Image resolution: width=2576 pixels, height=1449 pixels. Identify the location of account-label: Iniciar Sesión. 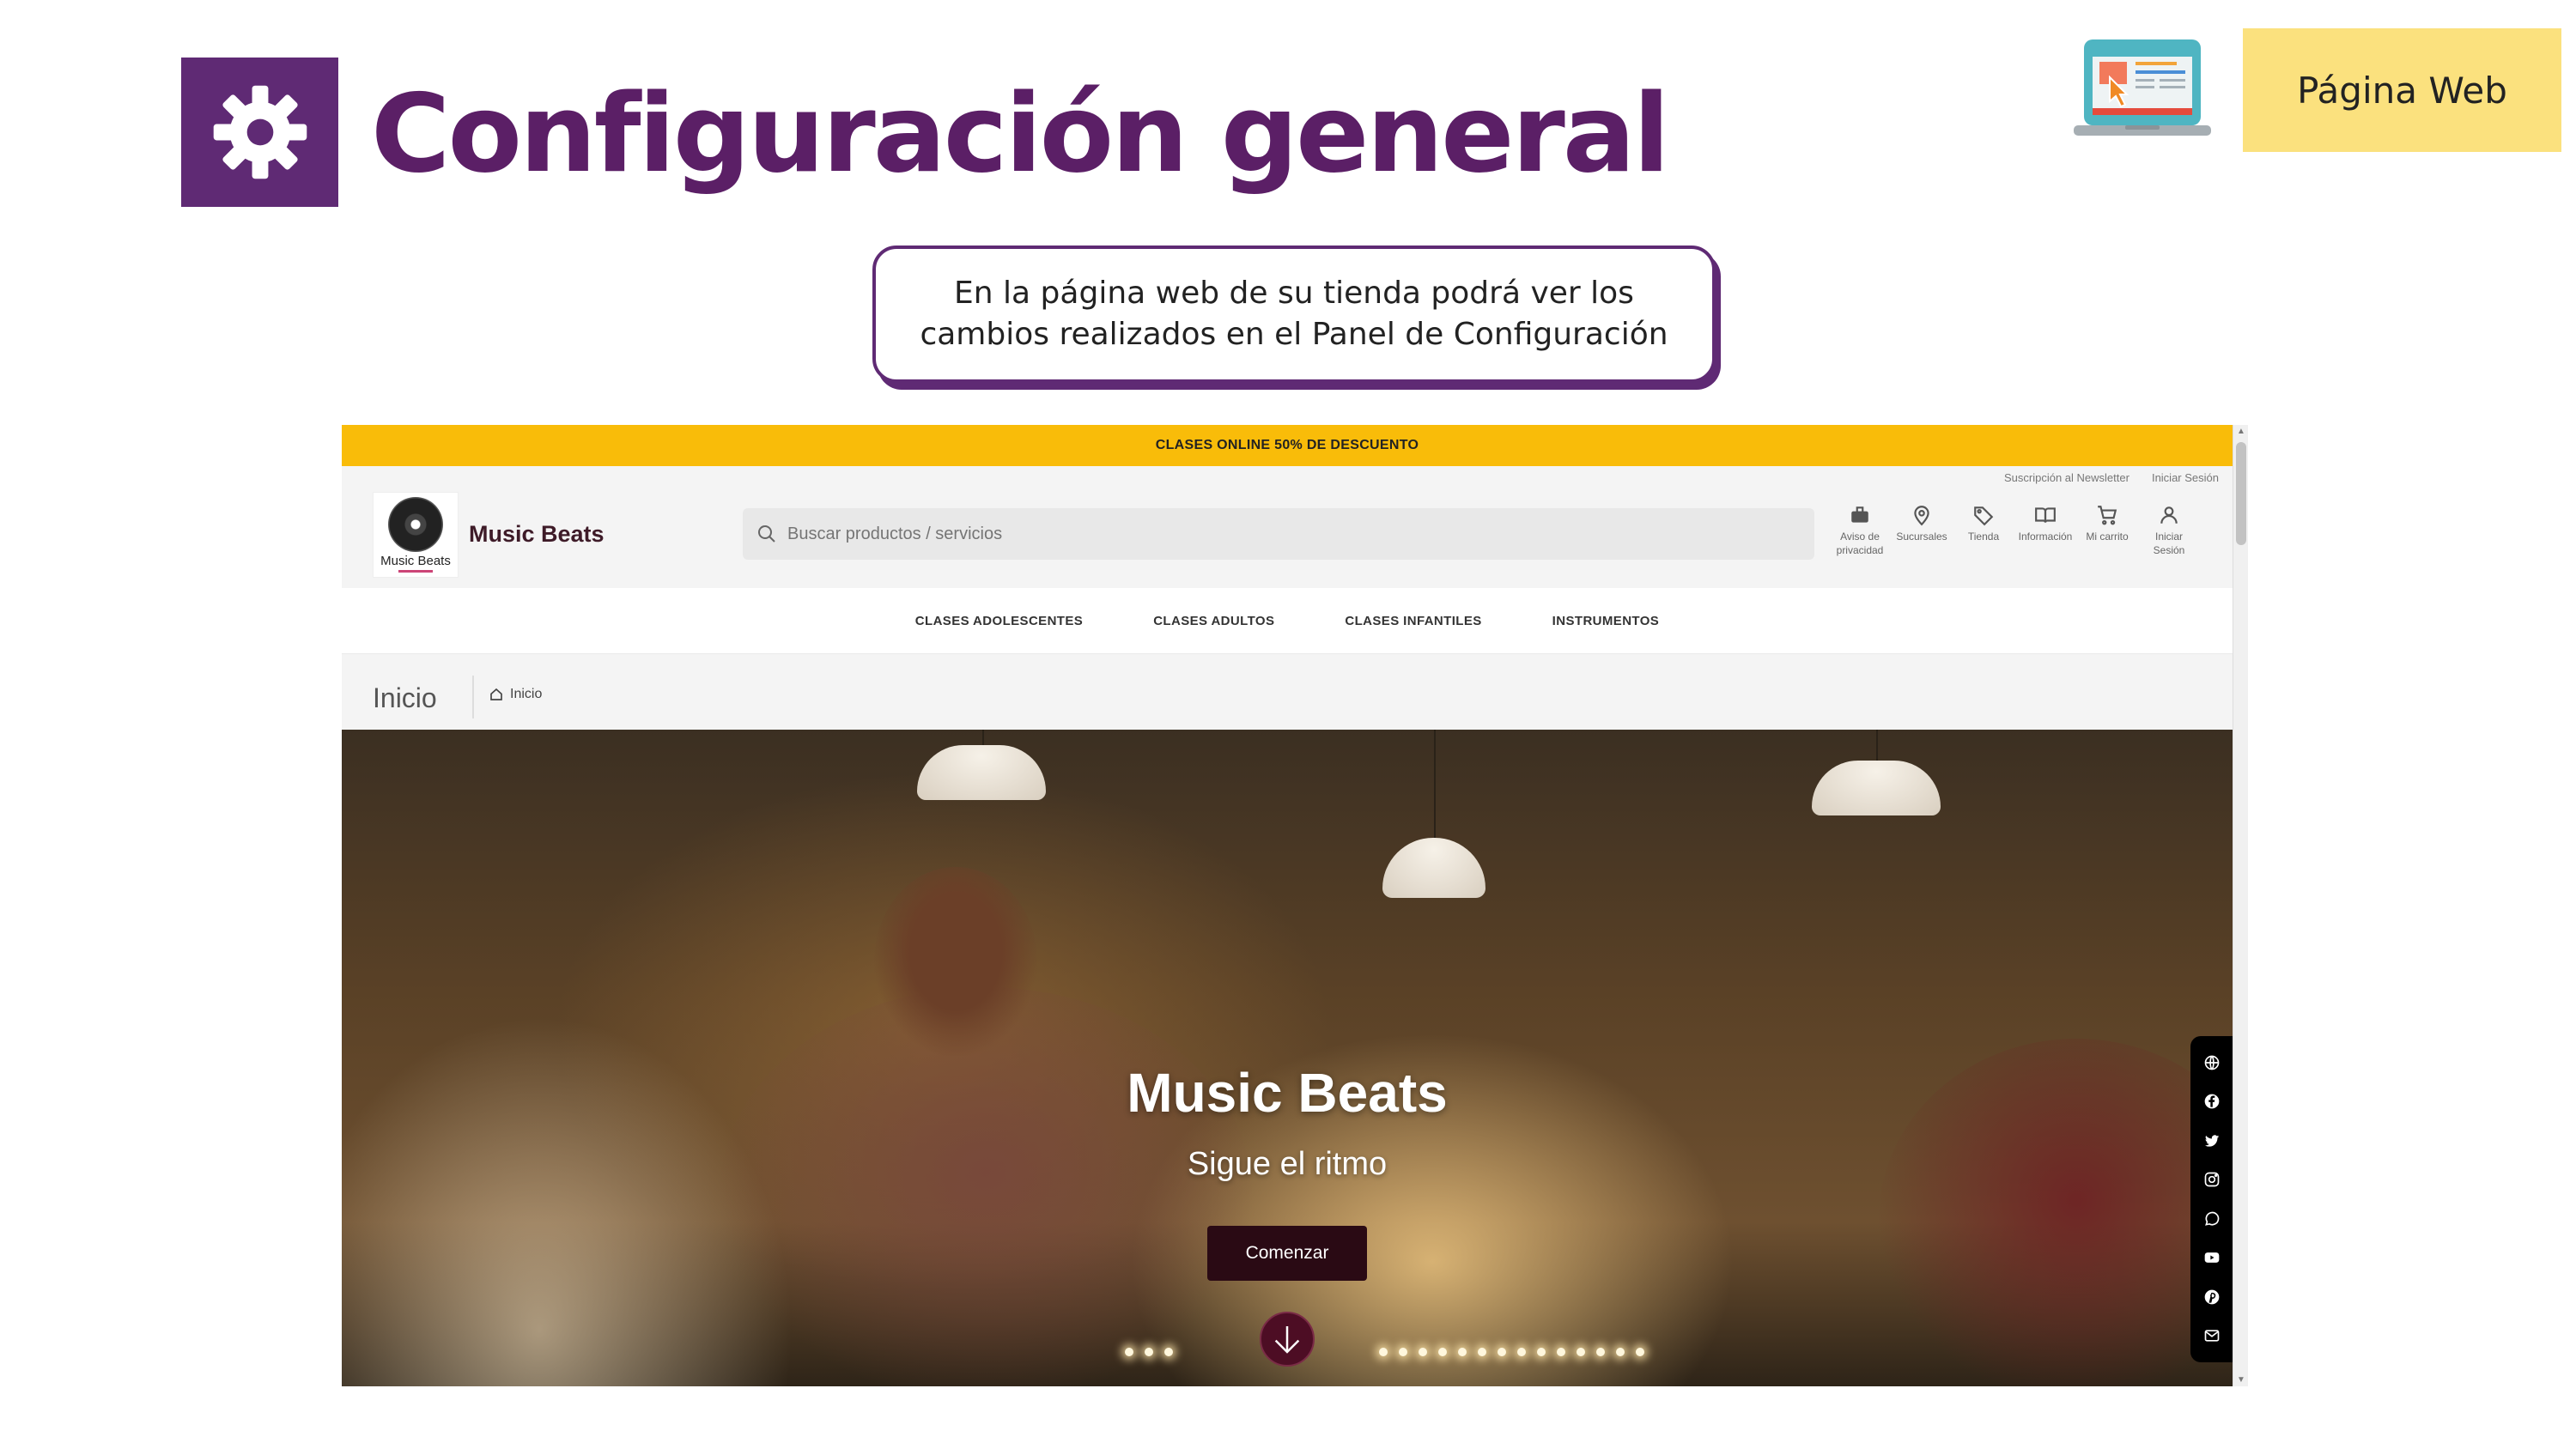
(2169, 543).